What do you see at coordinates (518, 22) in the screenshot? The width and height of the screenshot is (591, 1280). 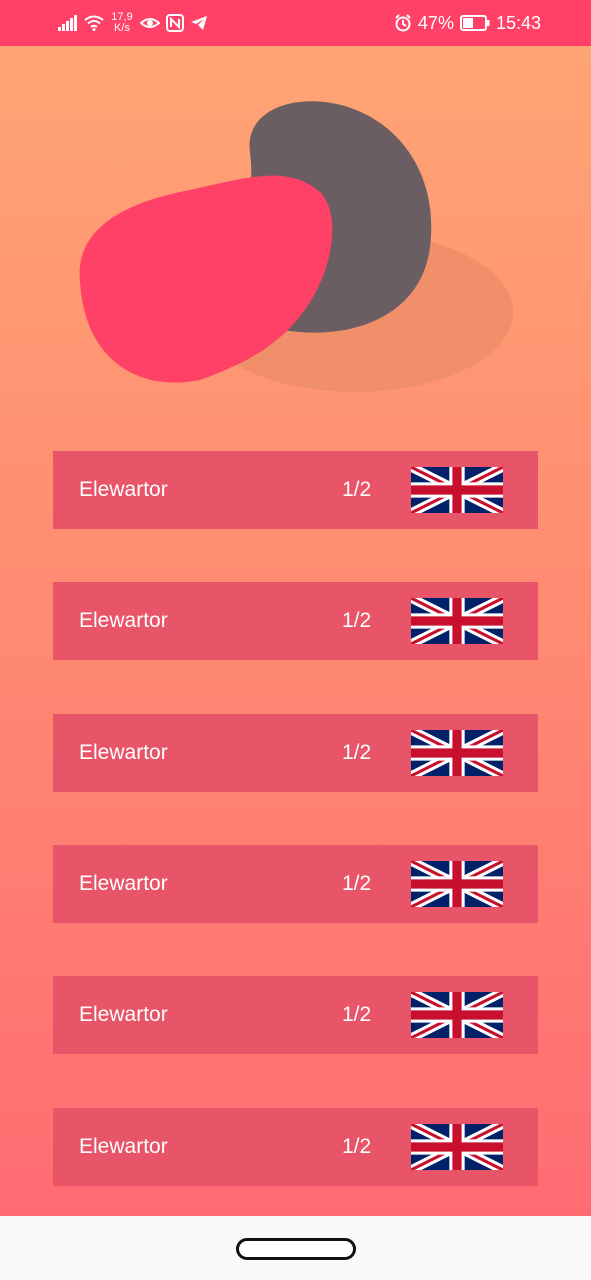 I see `clock-time: 15:43` at bounding box center [518, 22].